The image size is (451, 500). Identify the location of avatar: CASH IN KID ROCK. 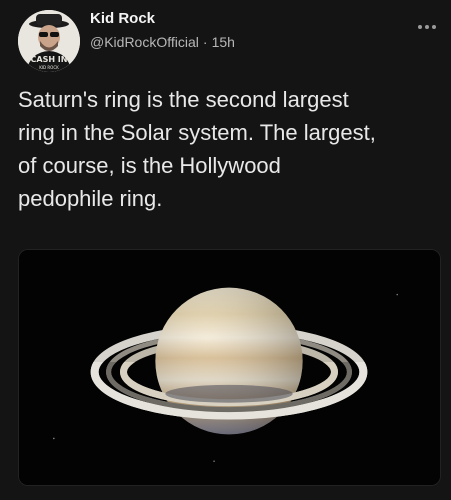
(49, 41).